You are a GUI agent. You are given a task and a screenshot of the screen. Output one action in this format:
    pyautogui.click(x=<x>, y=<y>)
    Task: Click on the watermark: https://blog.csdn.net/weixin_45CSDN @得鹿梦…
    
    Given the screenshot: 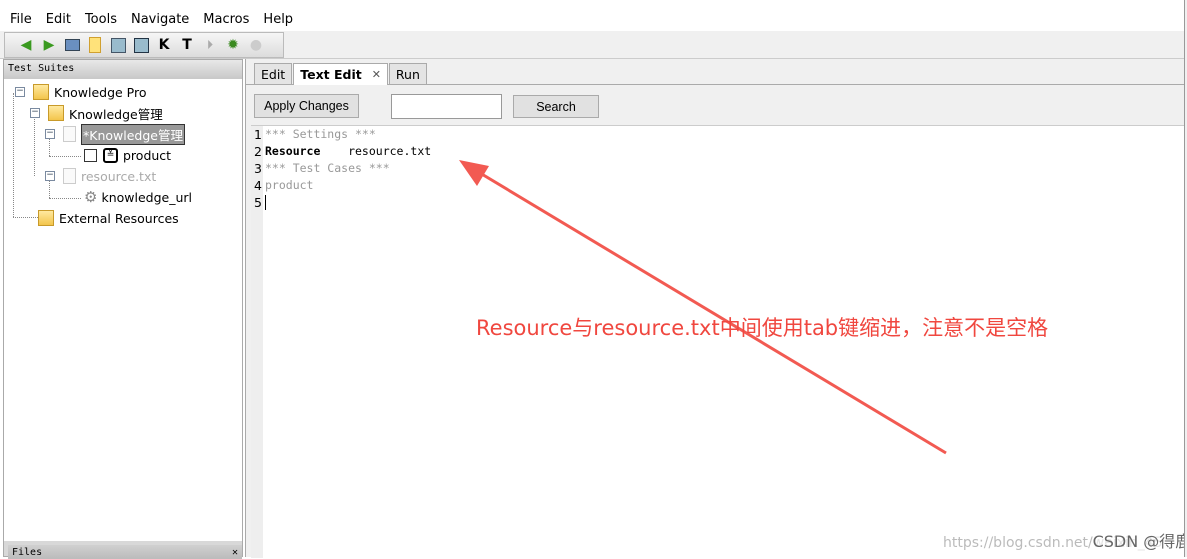 What is the action you would take?
    pyautogui.click(x=1065, y=540)
    